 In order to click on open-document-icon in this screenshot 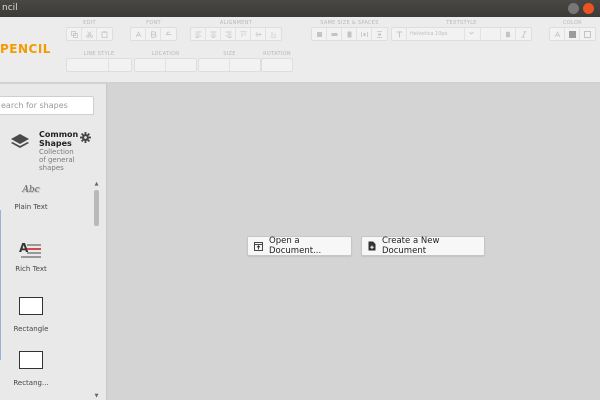, I will do `click(258, 246)`.